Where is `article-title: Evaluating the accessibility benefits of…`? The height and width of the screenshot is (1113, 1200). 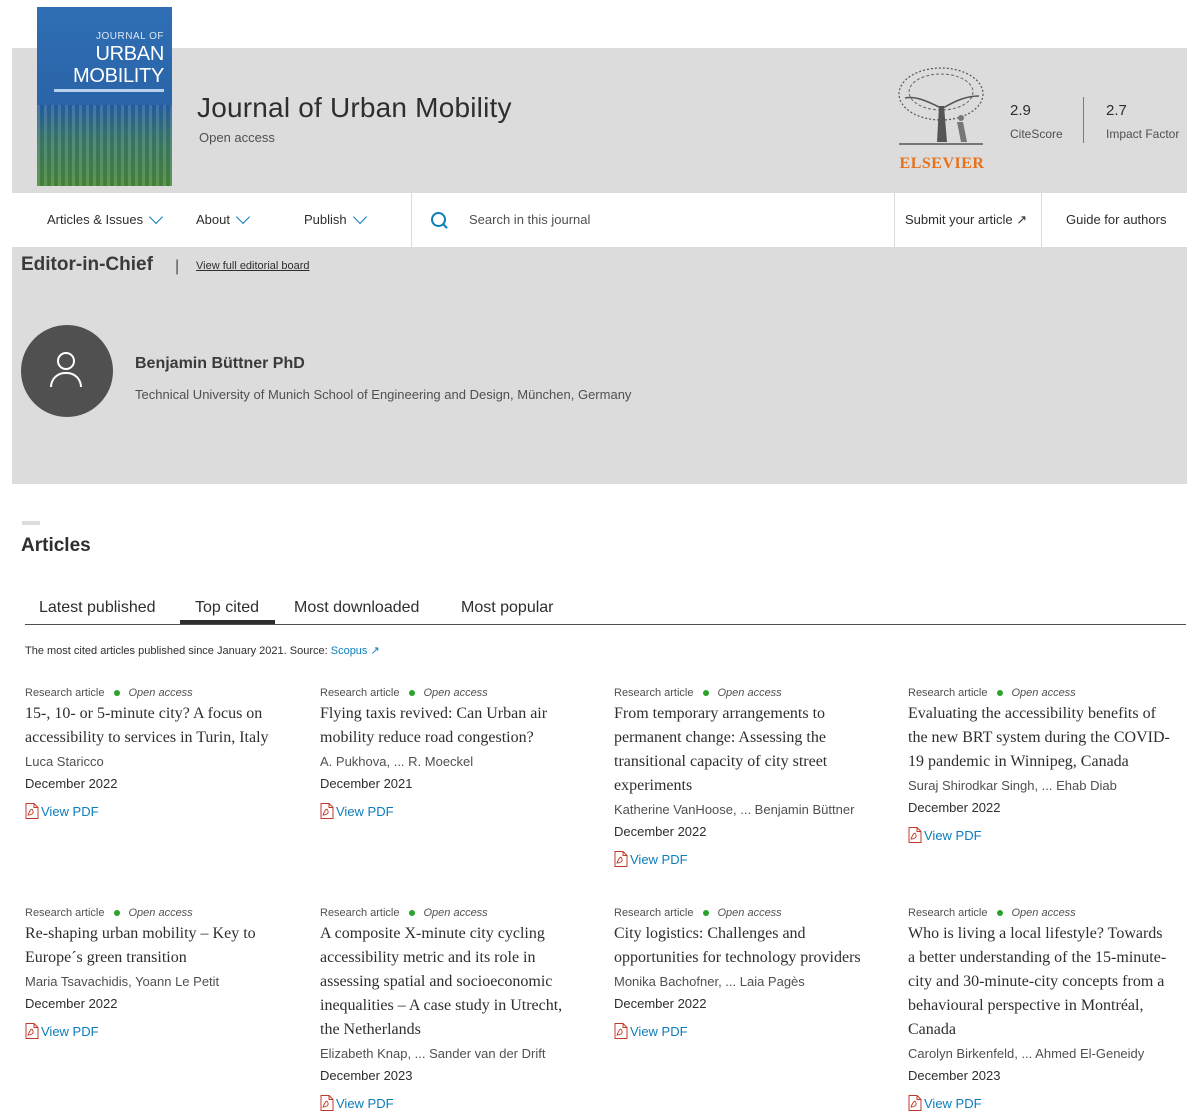 article-title: Evaluating the accessibility benefits of… is located at coordinates (1039, 738).